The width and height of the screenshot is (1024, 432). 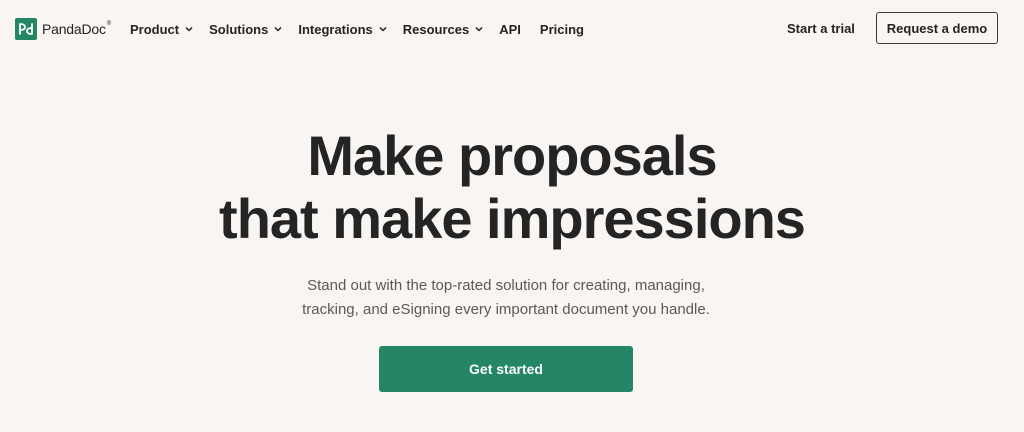 I want to click on nav-item-resources: Resources, so click(x=443, y=29).